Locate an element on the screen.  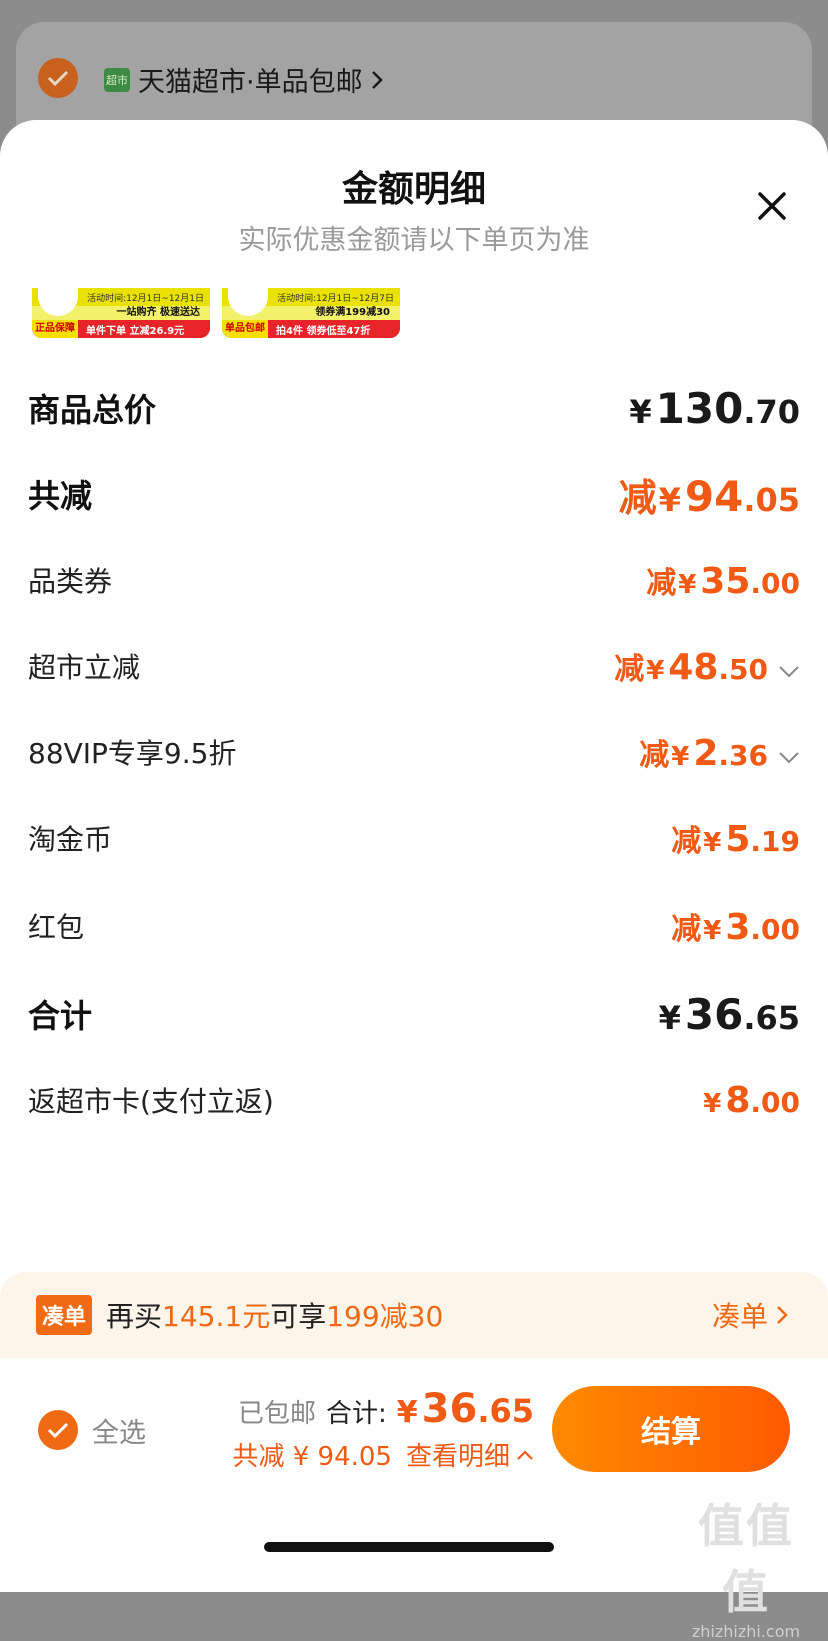
promo-offer: 199减30 is located at coordinates (385, 1316).